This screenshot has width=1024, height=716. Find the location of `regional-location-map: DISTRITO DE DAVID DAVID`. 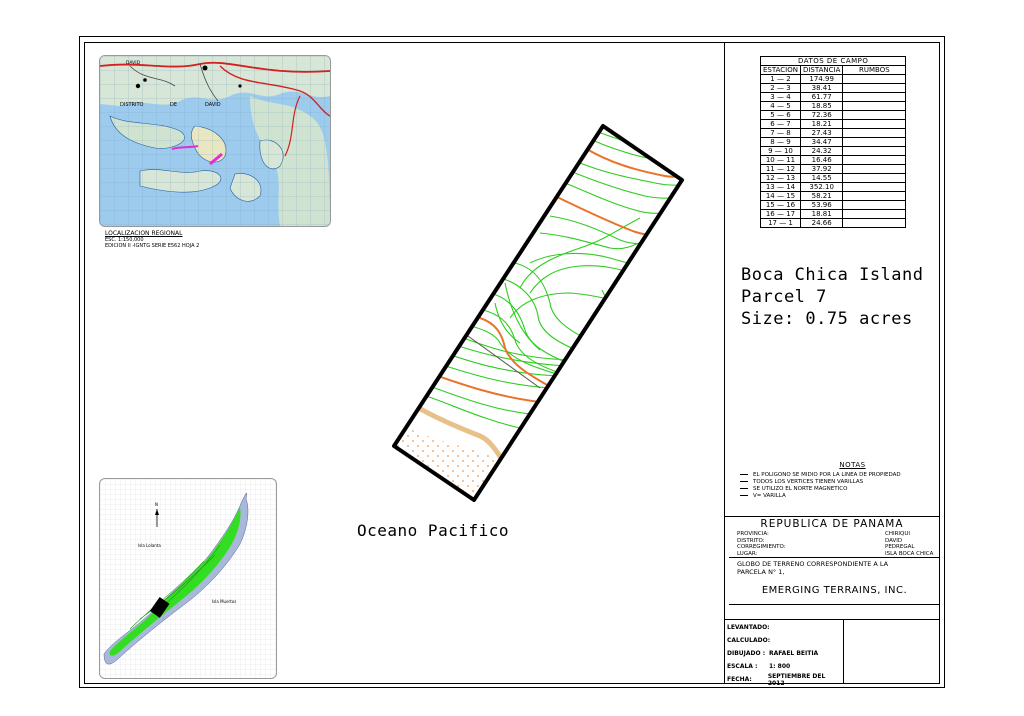

regional-location-map: DISTRITO DE DAVID DAVID is located at coordinates (215, 141).